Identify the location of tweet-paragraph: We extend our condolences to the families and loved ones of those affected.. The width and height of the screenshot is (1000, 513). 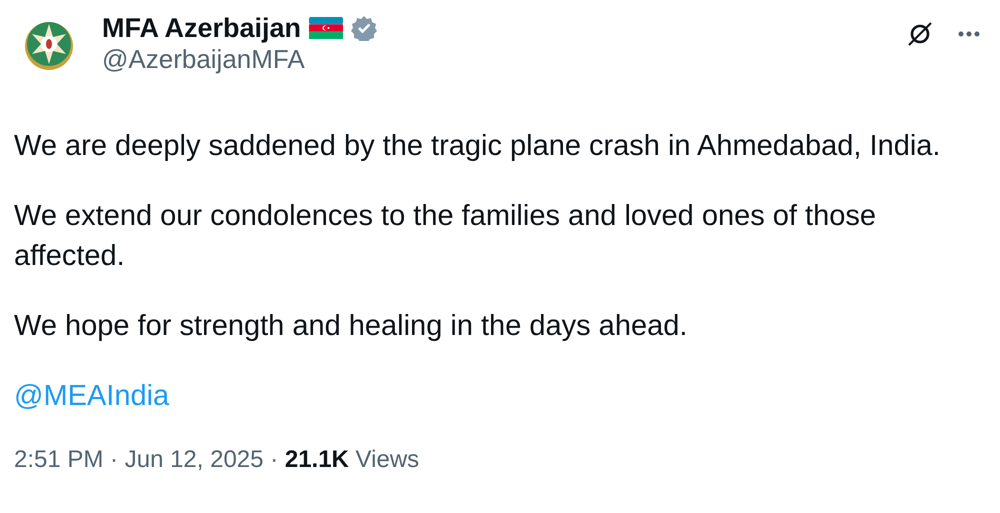
(445, 236).